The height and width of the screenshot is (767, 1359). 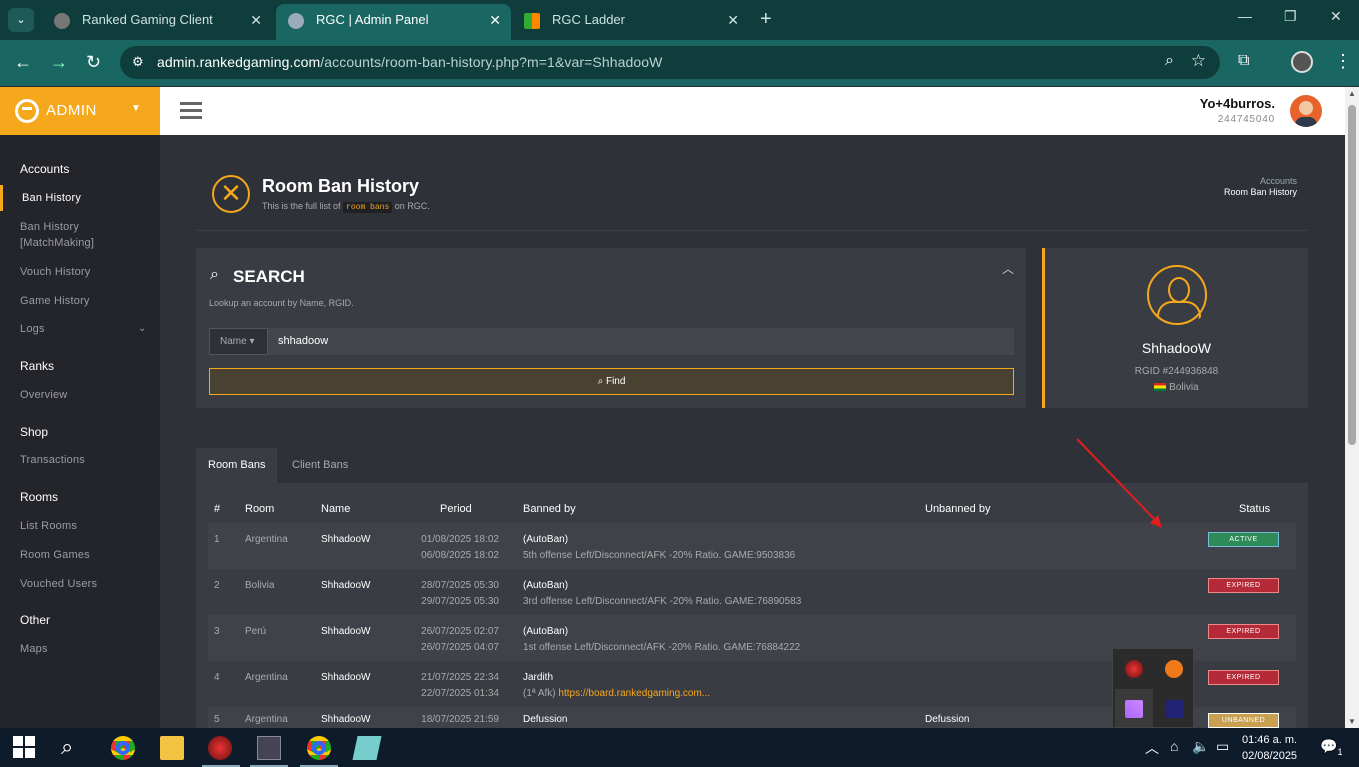 What do you see at coordinates (239, 62) in the screenshot?
I see `url-host: admin.rankedgaming.com` at bounding box center [239, 62].